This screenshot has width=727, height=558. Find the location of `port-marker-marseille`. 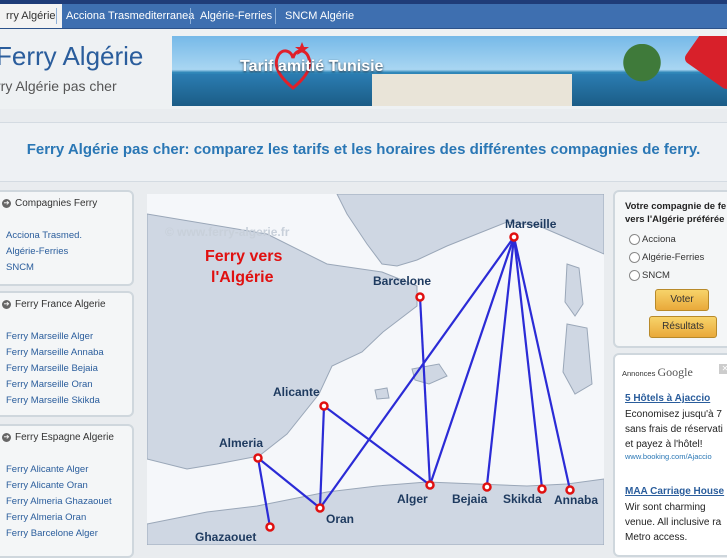

port-marker-marseille is located at coordinates (514, 237).